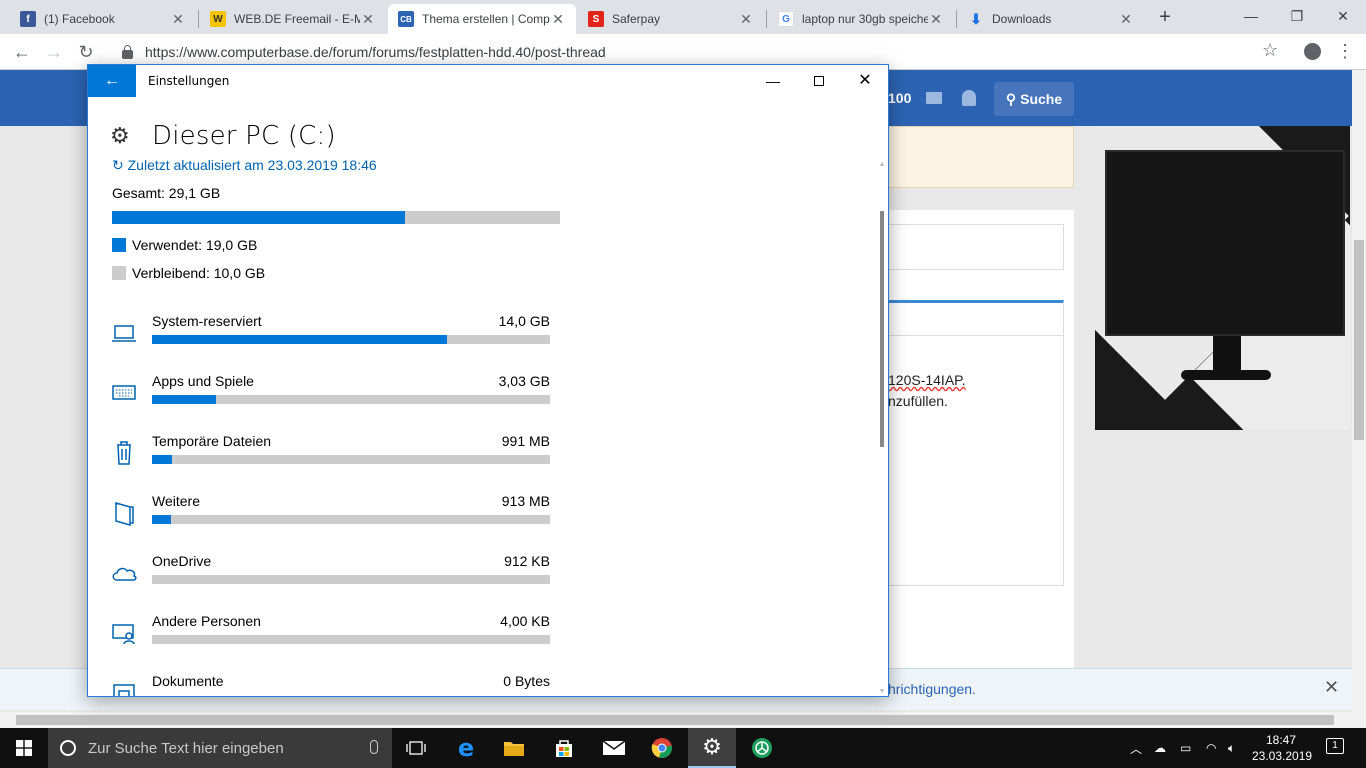 This screenshot has height=768, width=1366. I want to click on advertisement-image, so click(1222, 278).